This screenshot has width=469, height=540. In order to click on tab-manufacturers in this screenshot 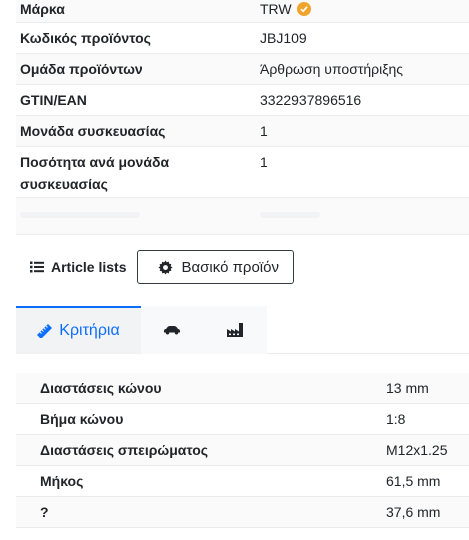, I will do `click(235, 330)`.